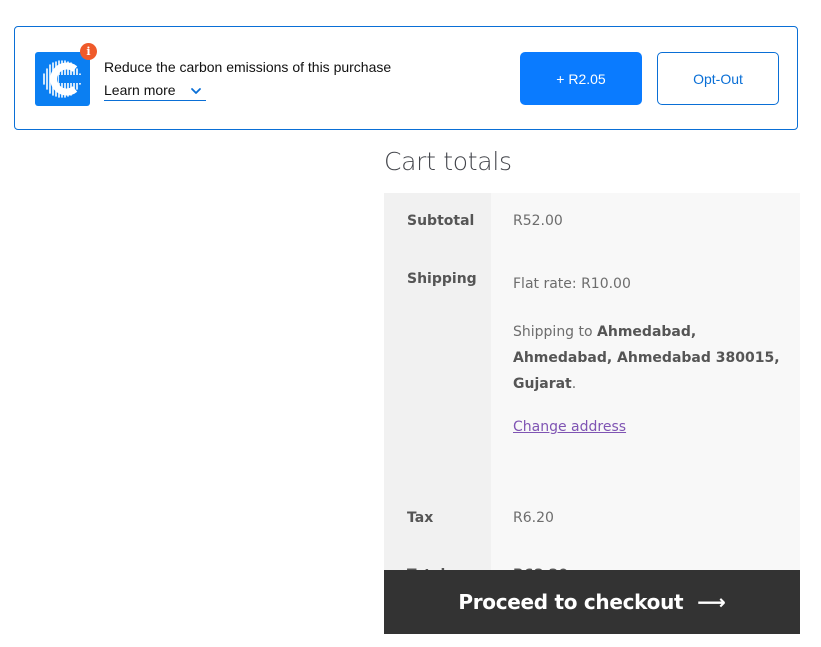 The width and height of the screenshot is (821, 647). Describe the element at coordinates (140, 90) in the screenshot. I see `learn-more-label: Learn more` at that location.